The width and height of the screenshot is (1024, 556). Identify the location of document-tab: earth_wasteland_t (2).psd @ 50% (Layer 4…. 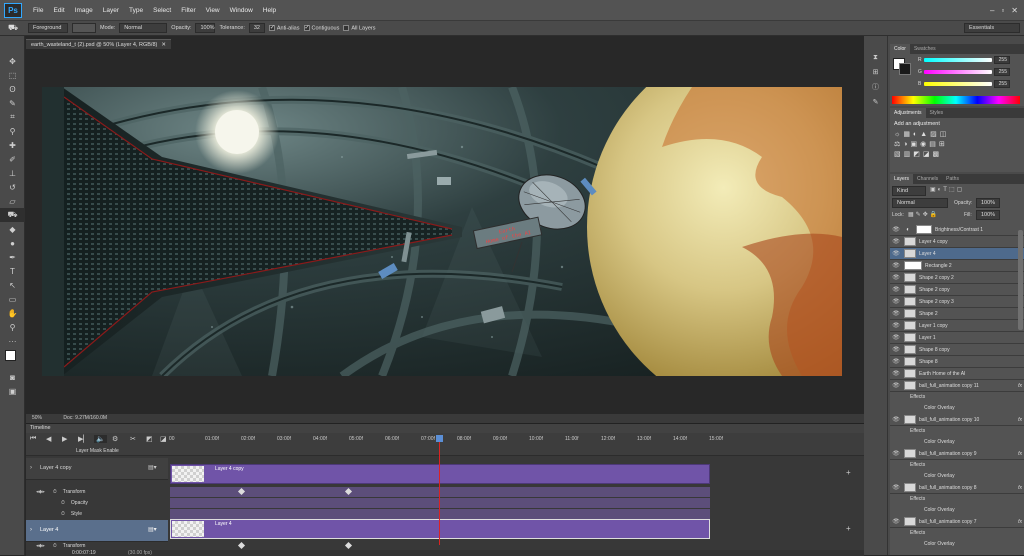
(98, 44).